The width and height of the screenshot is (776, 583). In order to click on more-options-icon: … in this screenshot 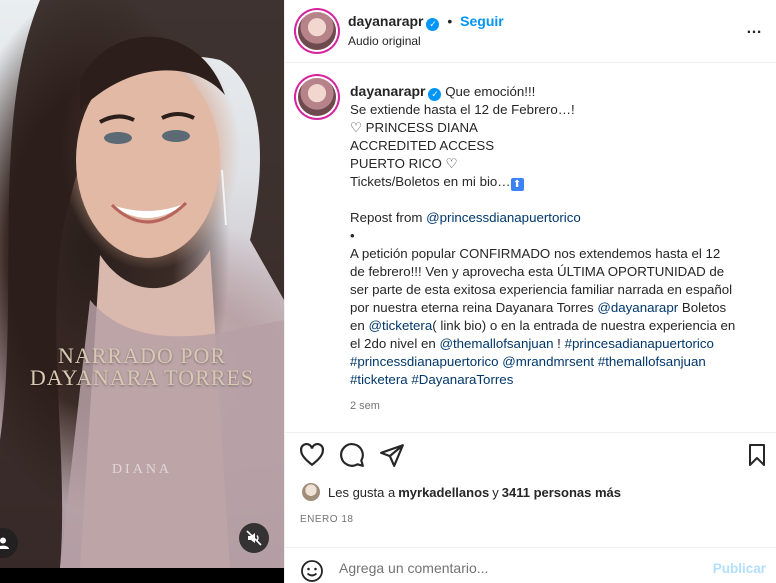, I will do `click(754, 29)`.